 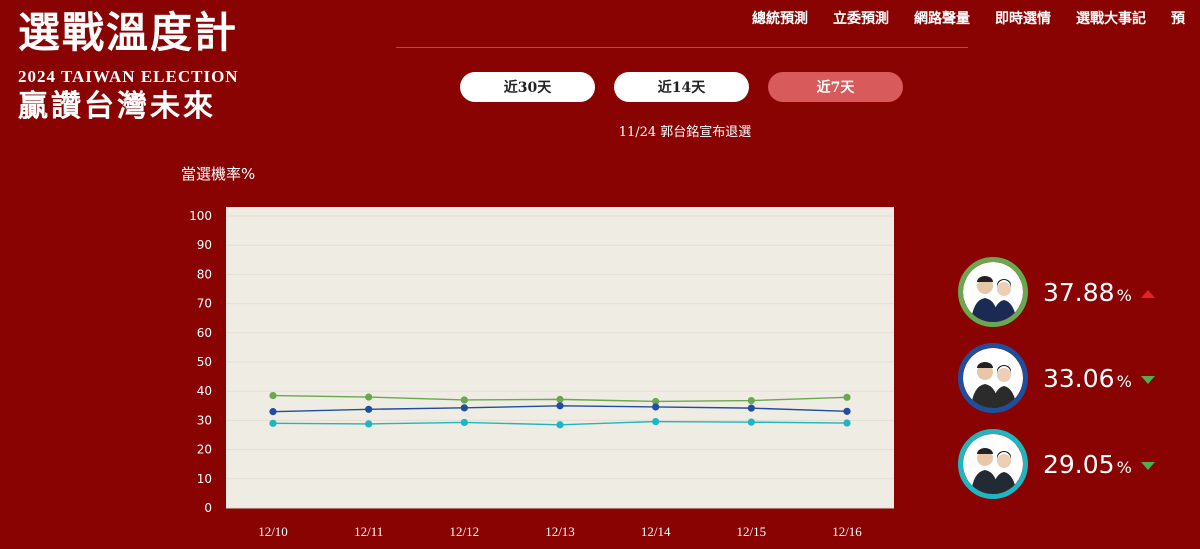 I want to click on logo-subtitle: 2024 TAIWAN ELECTION, so click(x=128, y=76).